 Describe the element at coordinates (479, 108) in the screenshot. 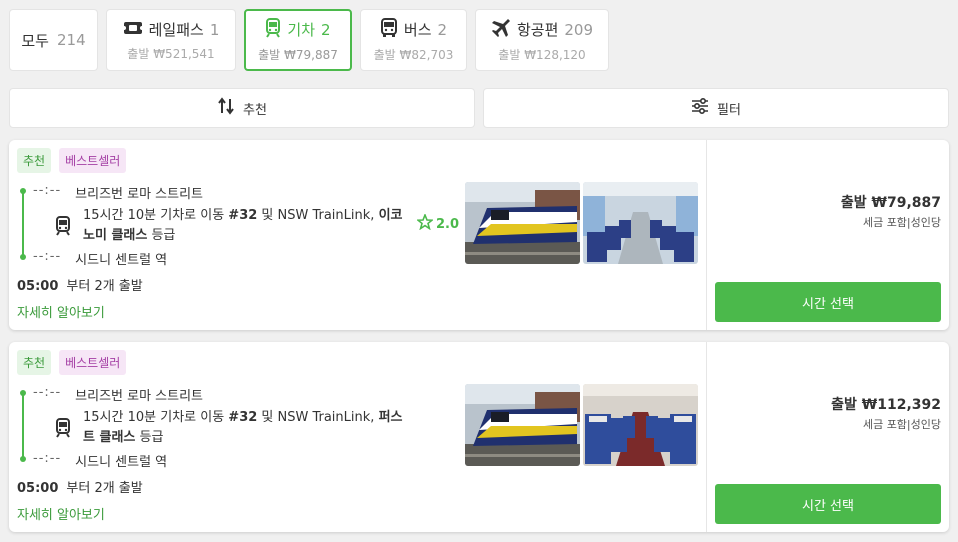

I see `toolbar: 추천 필터` at that location.